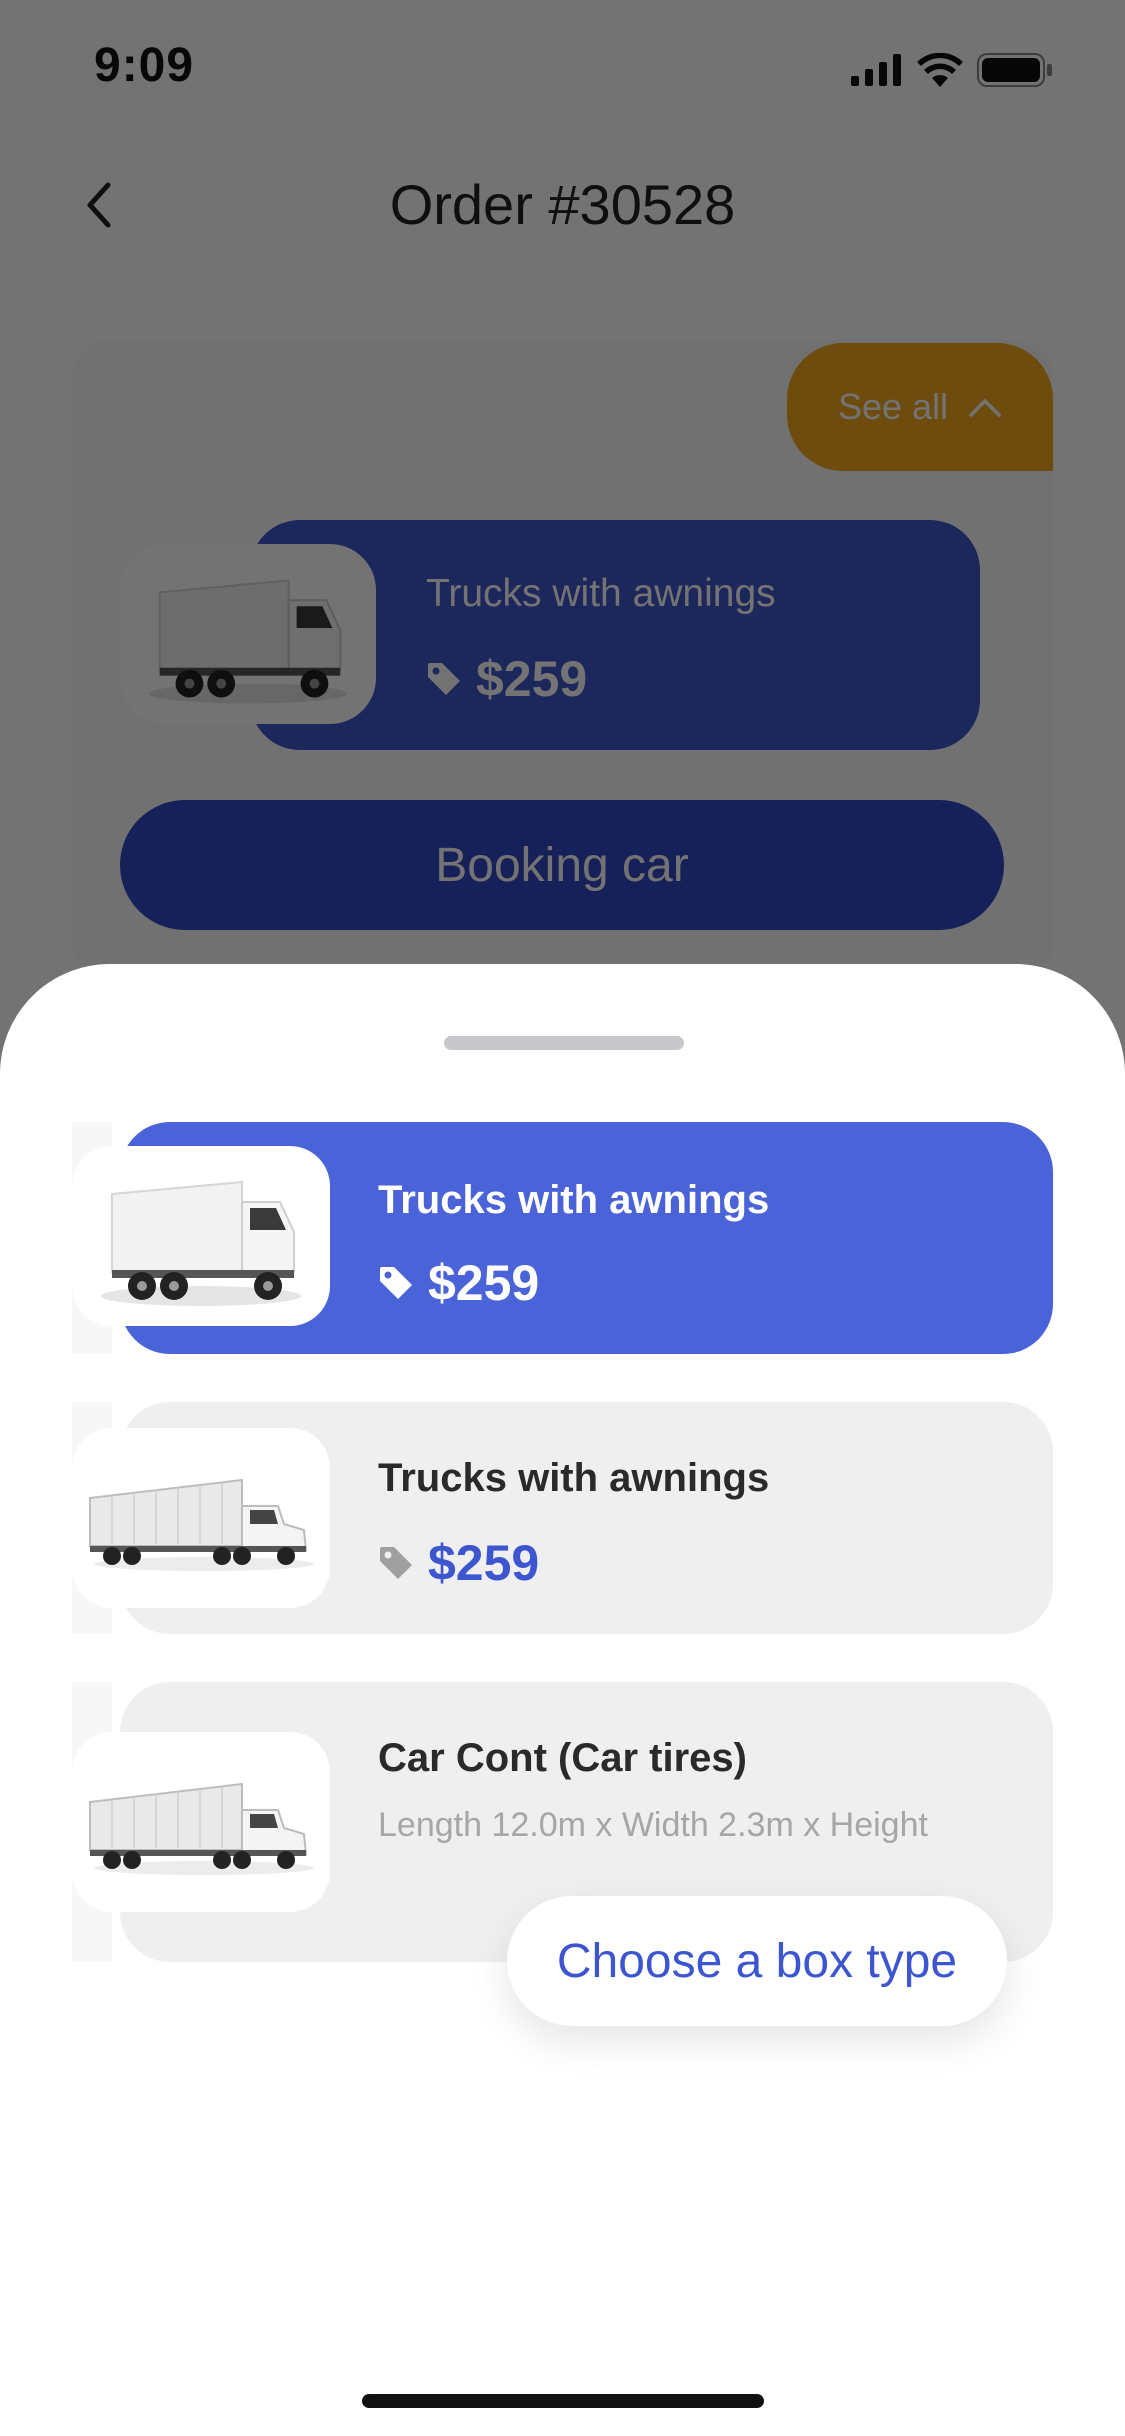  Describe the element at coordinates (563, 2401) in the screenshot. I see `home-indicator` at that location.